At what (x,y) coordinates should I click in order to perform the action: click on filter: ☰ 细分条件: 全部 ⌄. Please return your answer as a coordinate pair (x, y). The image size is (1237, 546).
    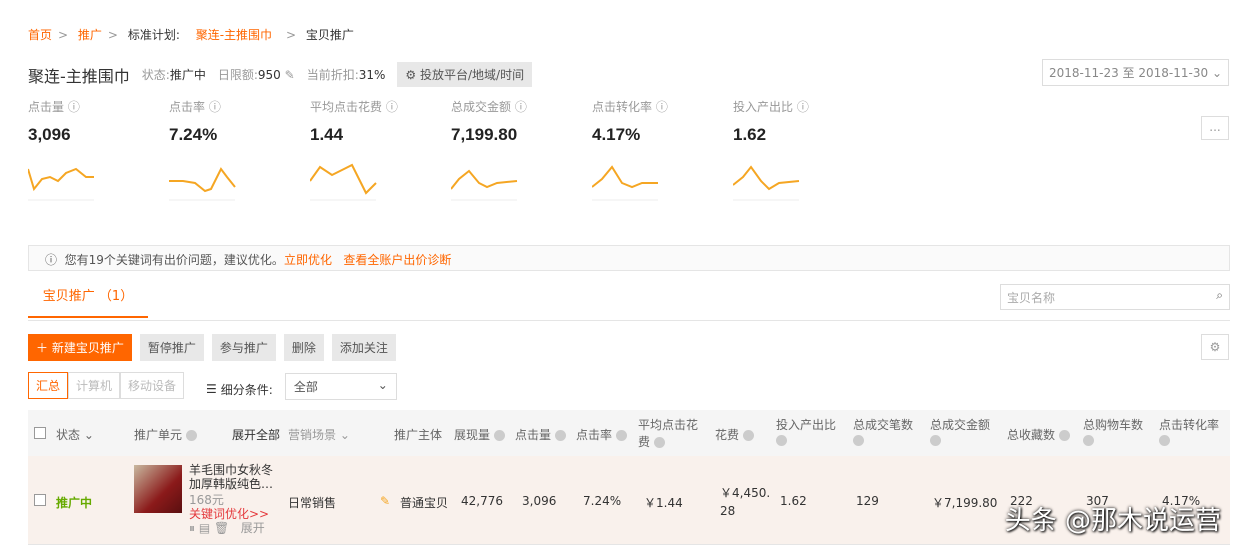
    Looking at the image, I should click on (301, 386).